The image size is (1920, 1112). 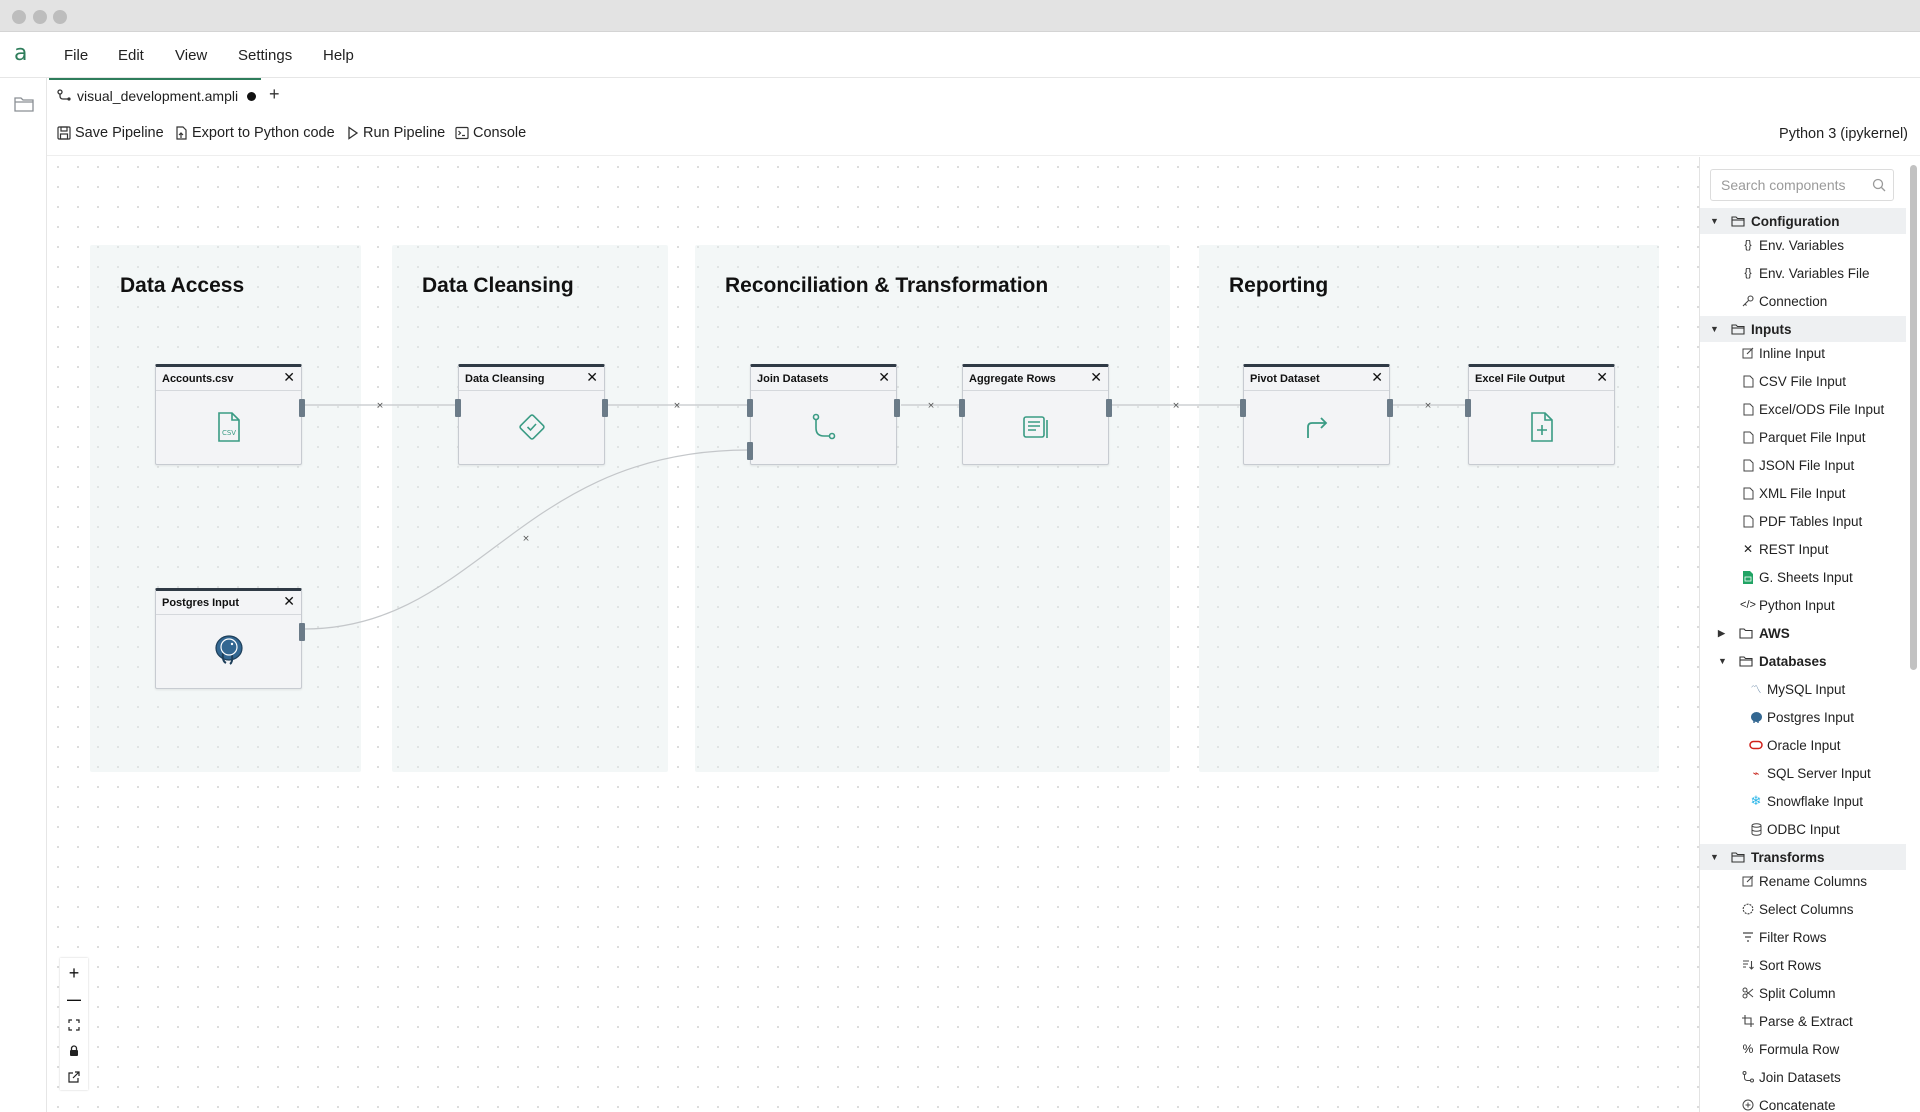 What do you see at coordinates (1774, 633) in the screenshot?
I see `category-label: AWS` at bounding box center [1774, 633].